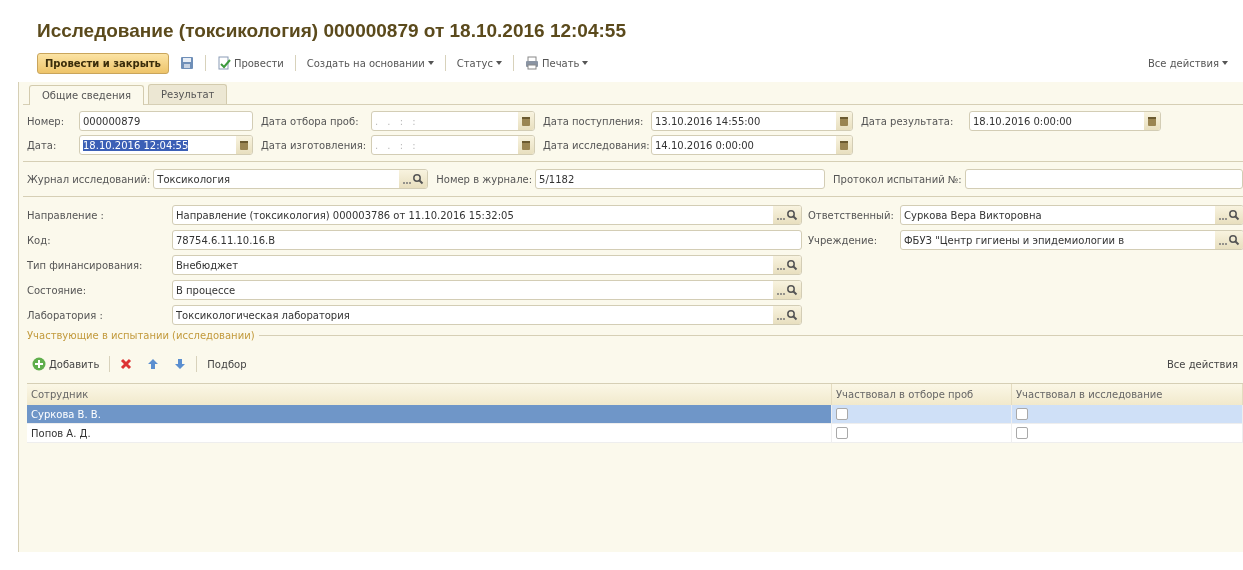 This screenshot has width=1243, height=570. Describe the element at coordinates (46, 121) in the screenshot. I see `field-label: Номер:` at that location.